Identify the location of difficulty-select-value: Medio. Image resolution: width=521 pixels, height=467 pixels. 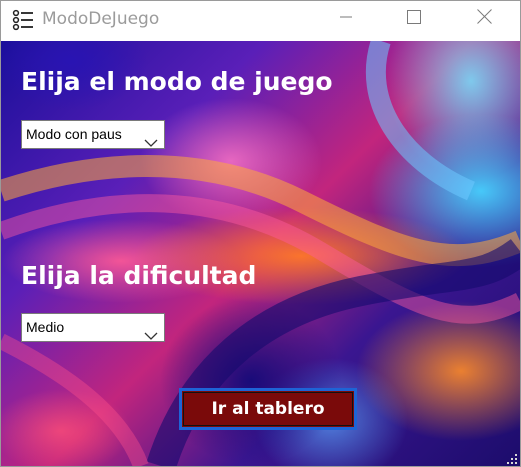
(45, 327).